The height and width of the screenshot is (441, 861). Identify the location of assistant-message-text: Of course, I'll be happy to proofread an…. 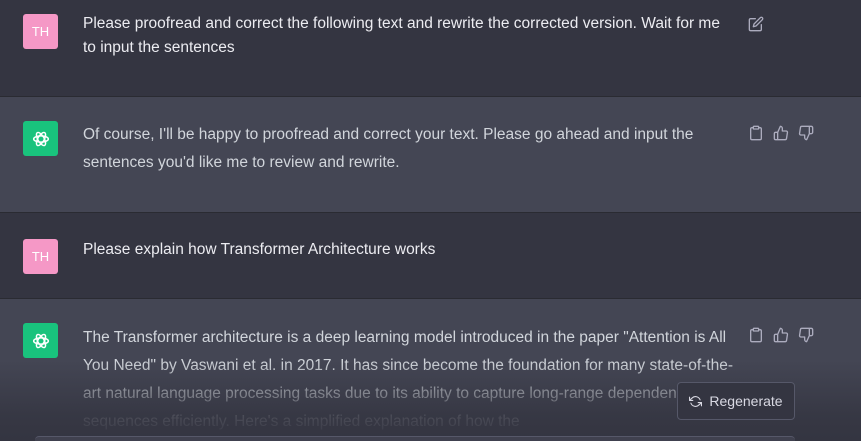
(388, 148).